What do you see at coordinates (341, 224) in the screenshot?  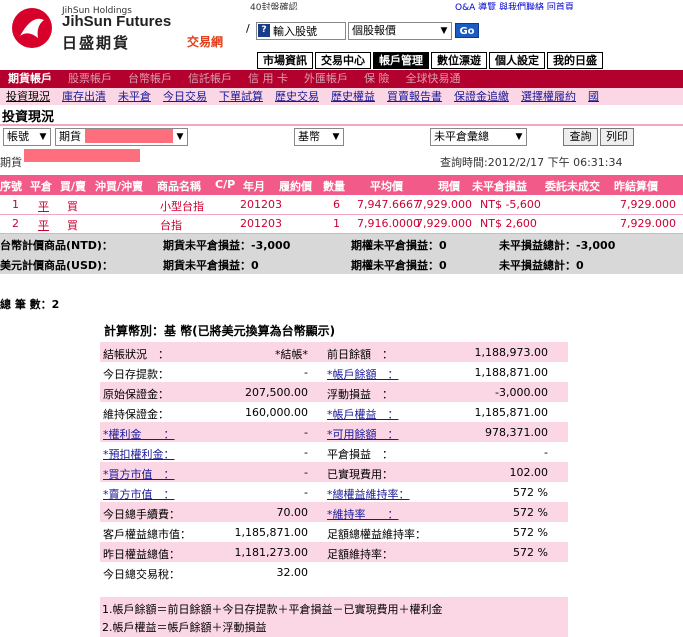 I see `table-row` at bounding box center [341, 224].